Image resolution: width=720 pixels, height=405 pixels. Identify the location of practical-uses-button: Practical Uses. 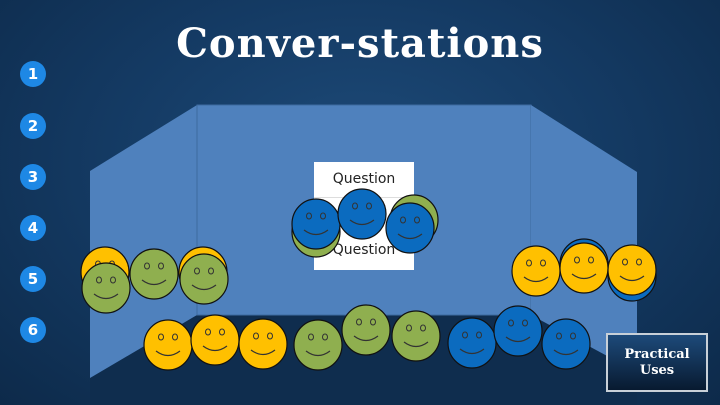
(657, 362).